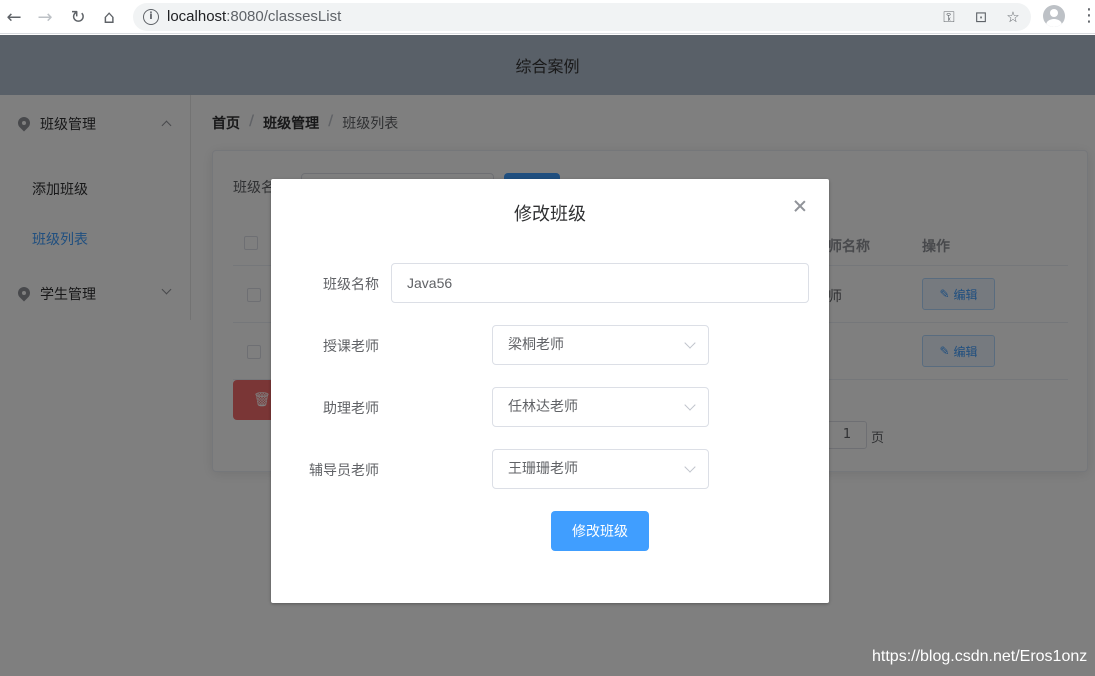 The height and width of the screenshot is (676, 1095). What do you see at coordinates (600, 345) in the screenshot?
I see `teacher-select: 梁桐老师` at bounding box center [600, 345].